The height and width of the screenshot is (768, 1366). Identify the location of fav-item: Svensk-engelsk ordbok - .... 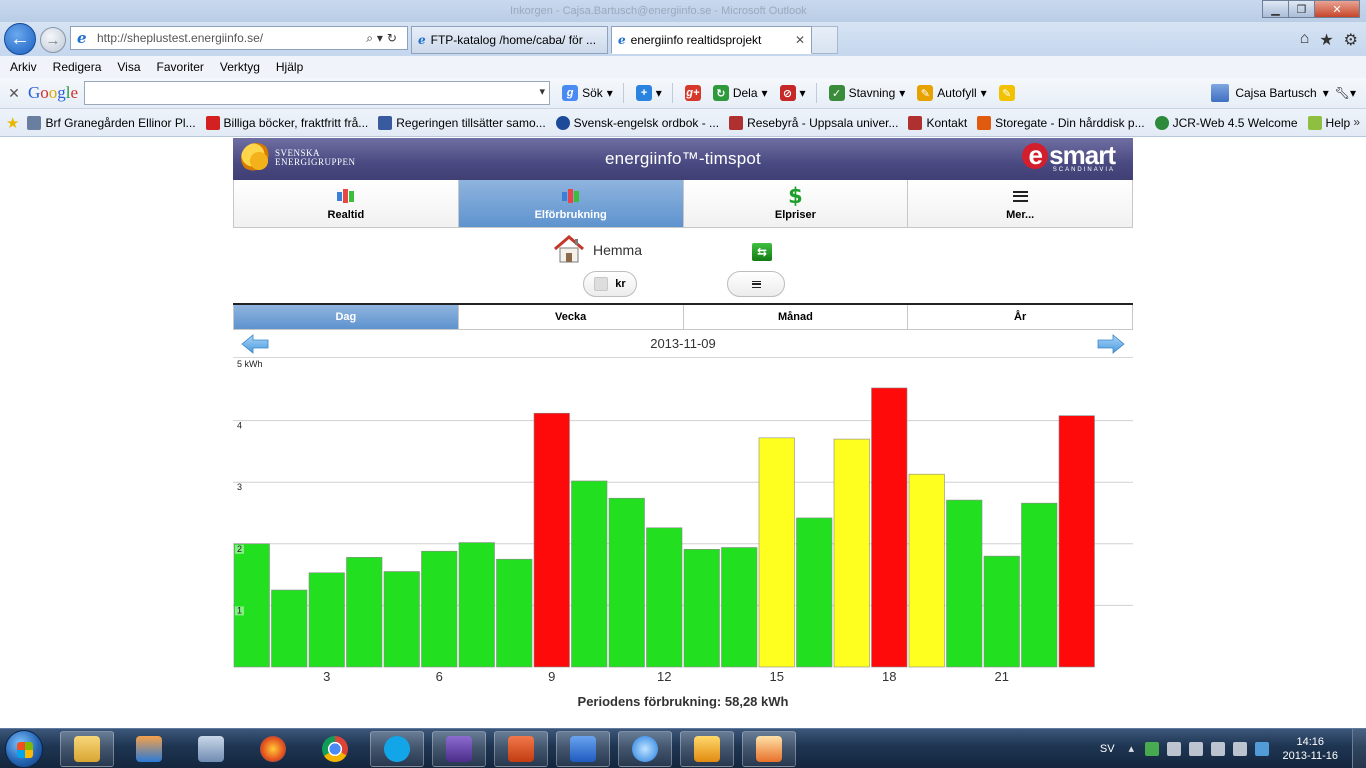
(637, 122).